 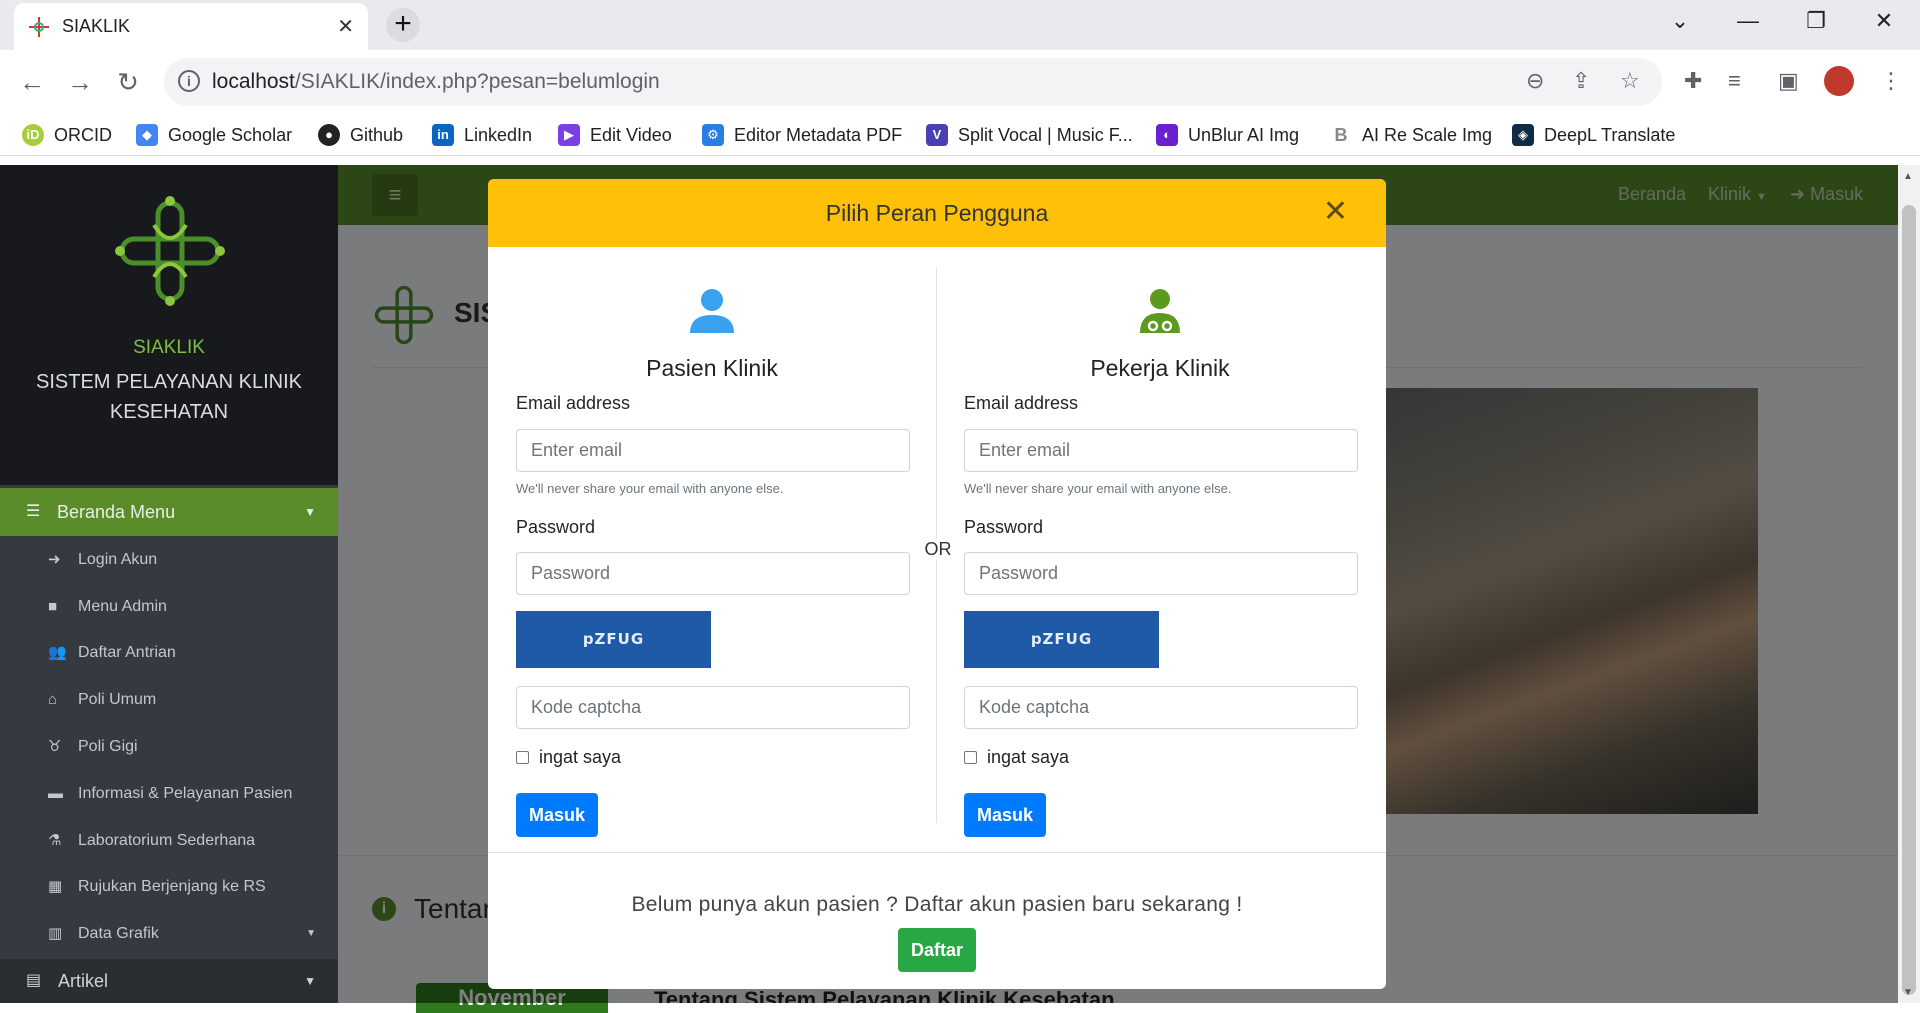 What do you see at coordinates (1167, 135) in the screenshot?
I see `unblur-icon: ◐` at bounding box center [1167, 135].